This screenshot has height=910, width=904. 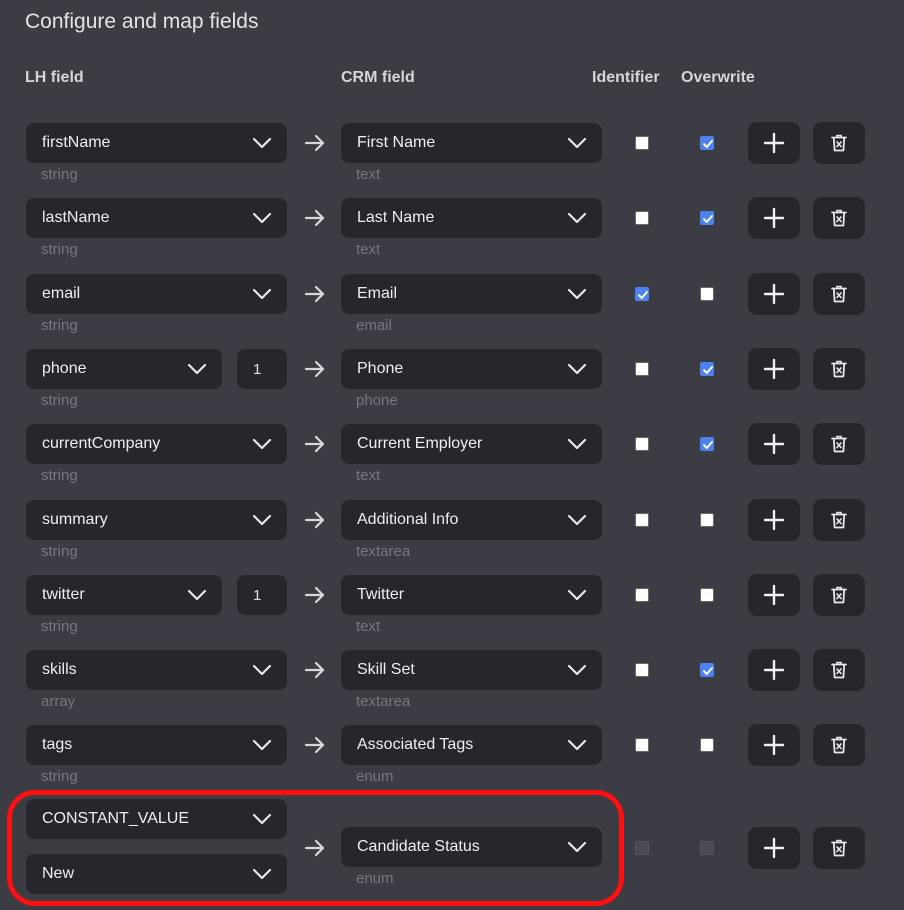 I want to click on crm-field-select: First Name, so click(x=471, y=143).